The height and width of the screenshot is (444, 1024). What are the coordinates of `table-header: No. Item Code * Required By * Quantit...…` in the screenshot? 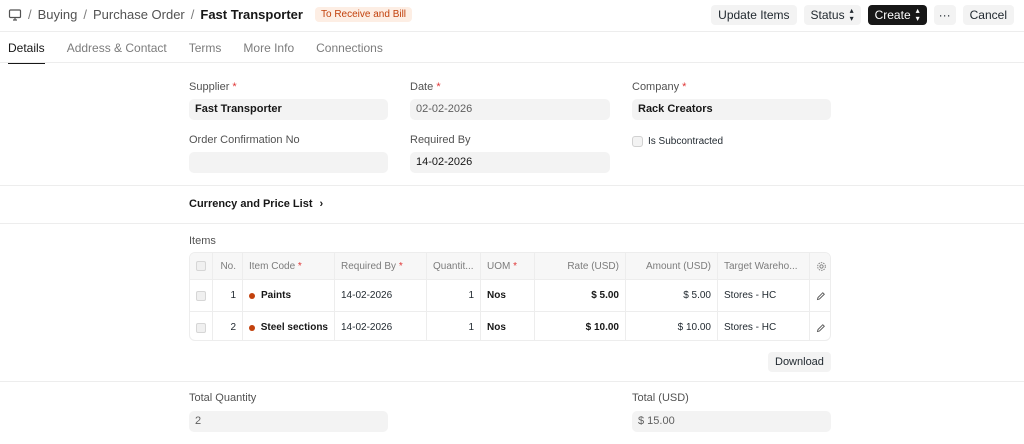 It's located at (510, 266).